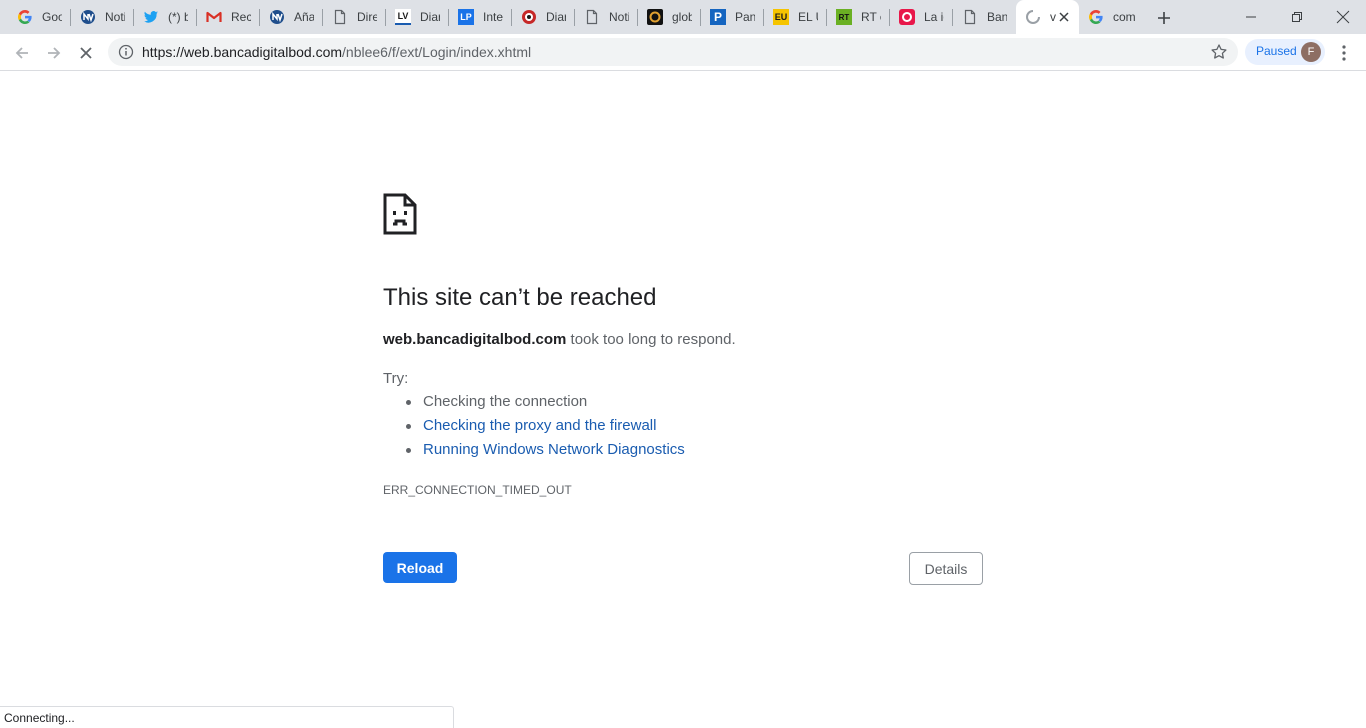 This screenshot has height=728, width=1366. I want to click on panorama-p-icon: P, so click(718, 17).